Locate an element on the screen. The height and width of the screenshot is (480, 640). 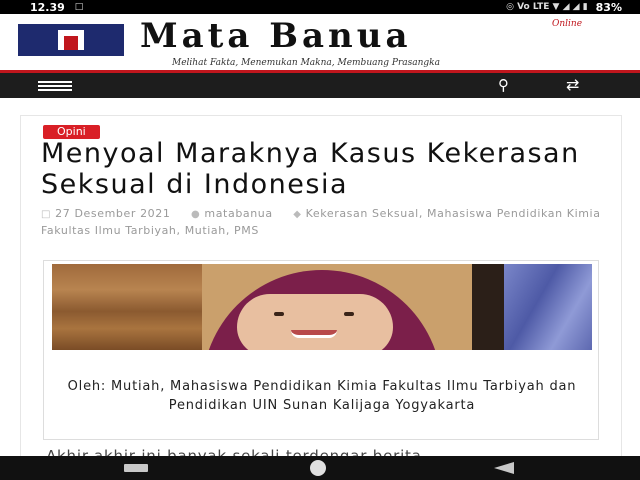
status-bar: 12.39 □ ◎ Vo LTE ▼ ◢ ◢ ▮ 83% is located at coordinates (320, 7).